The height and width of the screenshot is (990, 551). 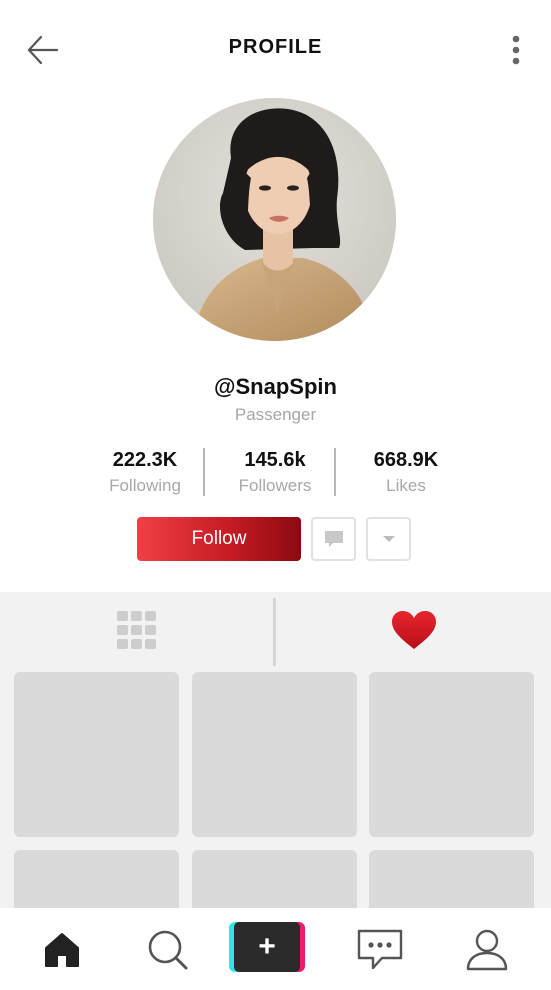 I want to click on tab-liked, so click(x=413, y=630).